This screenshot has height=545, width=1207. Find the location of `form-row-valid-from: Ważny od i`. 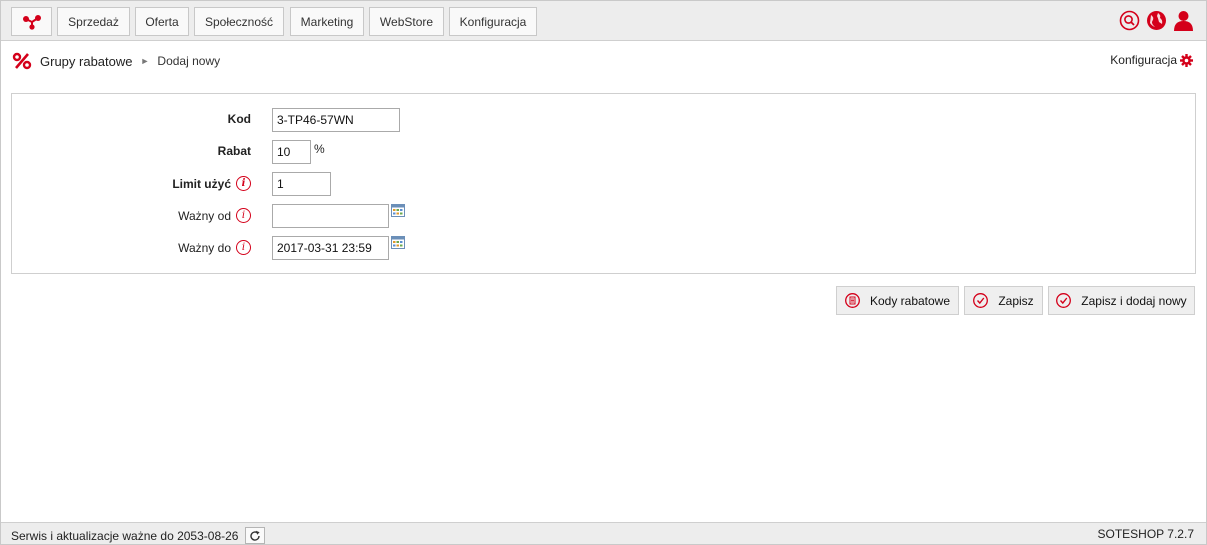

form-row-valid-from: Ważny od i is located at coordinates (603, 216).